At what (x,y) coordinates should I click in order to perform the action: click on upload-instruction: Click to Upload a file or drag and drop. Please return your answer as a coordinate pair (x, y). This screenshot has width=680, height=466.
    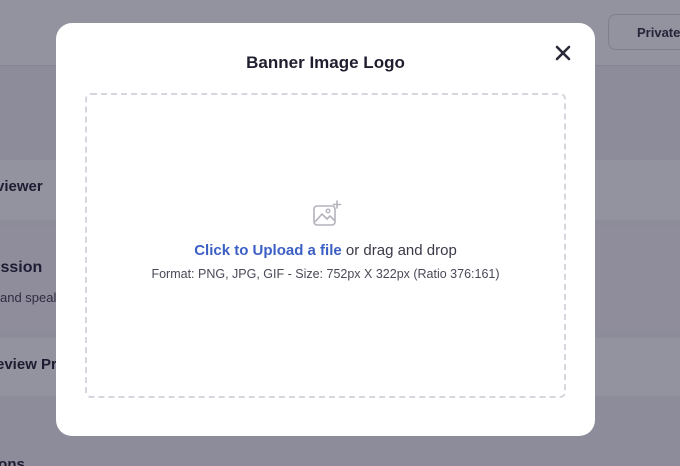
    Looking at the image, I should click on (325, 250).